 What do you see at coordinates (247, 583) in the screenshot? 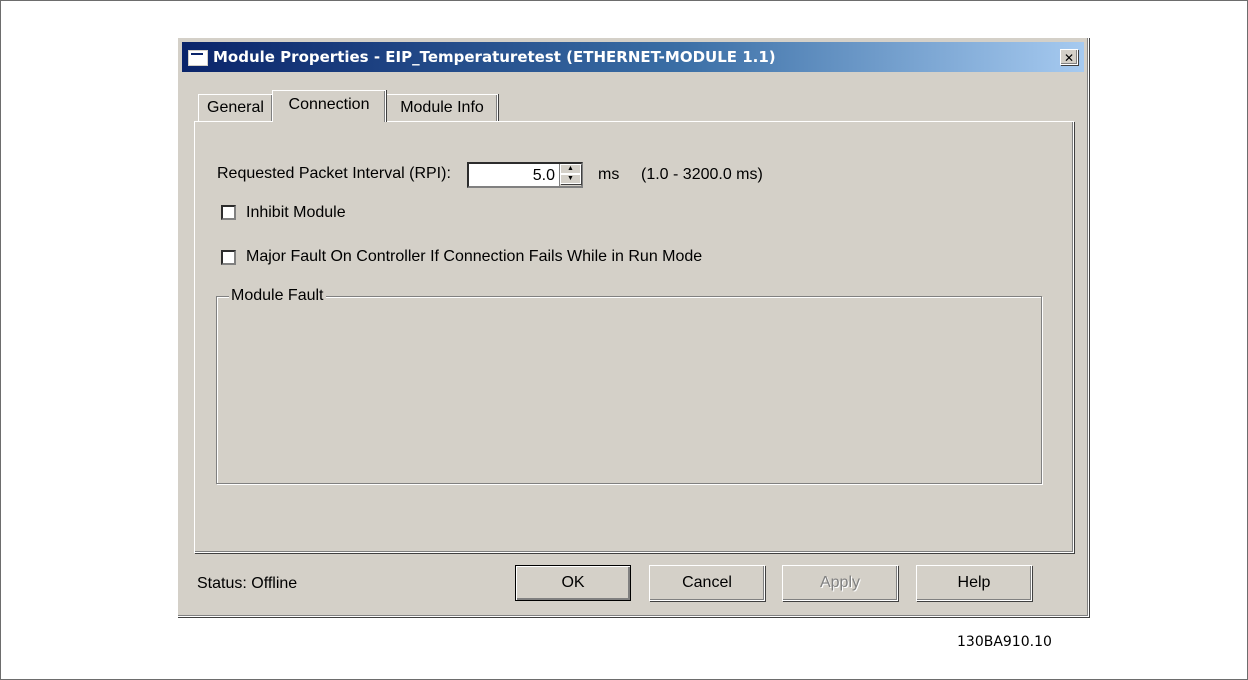
I see `status-text: Status: Offline` at bounding box center [247, 583].